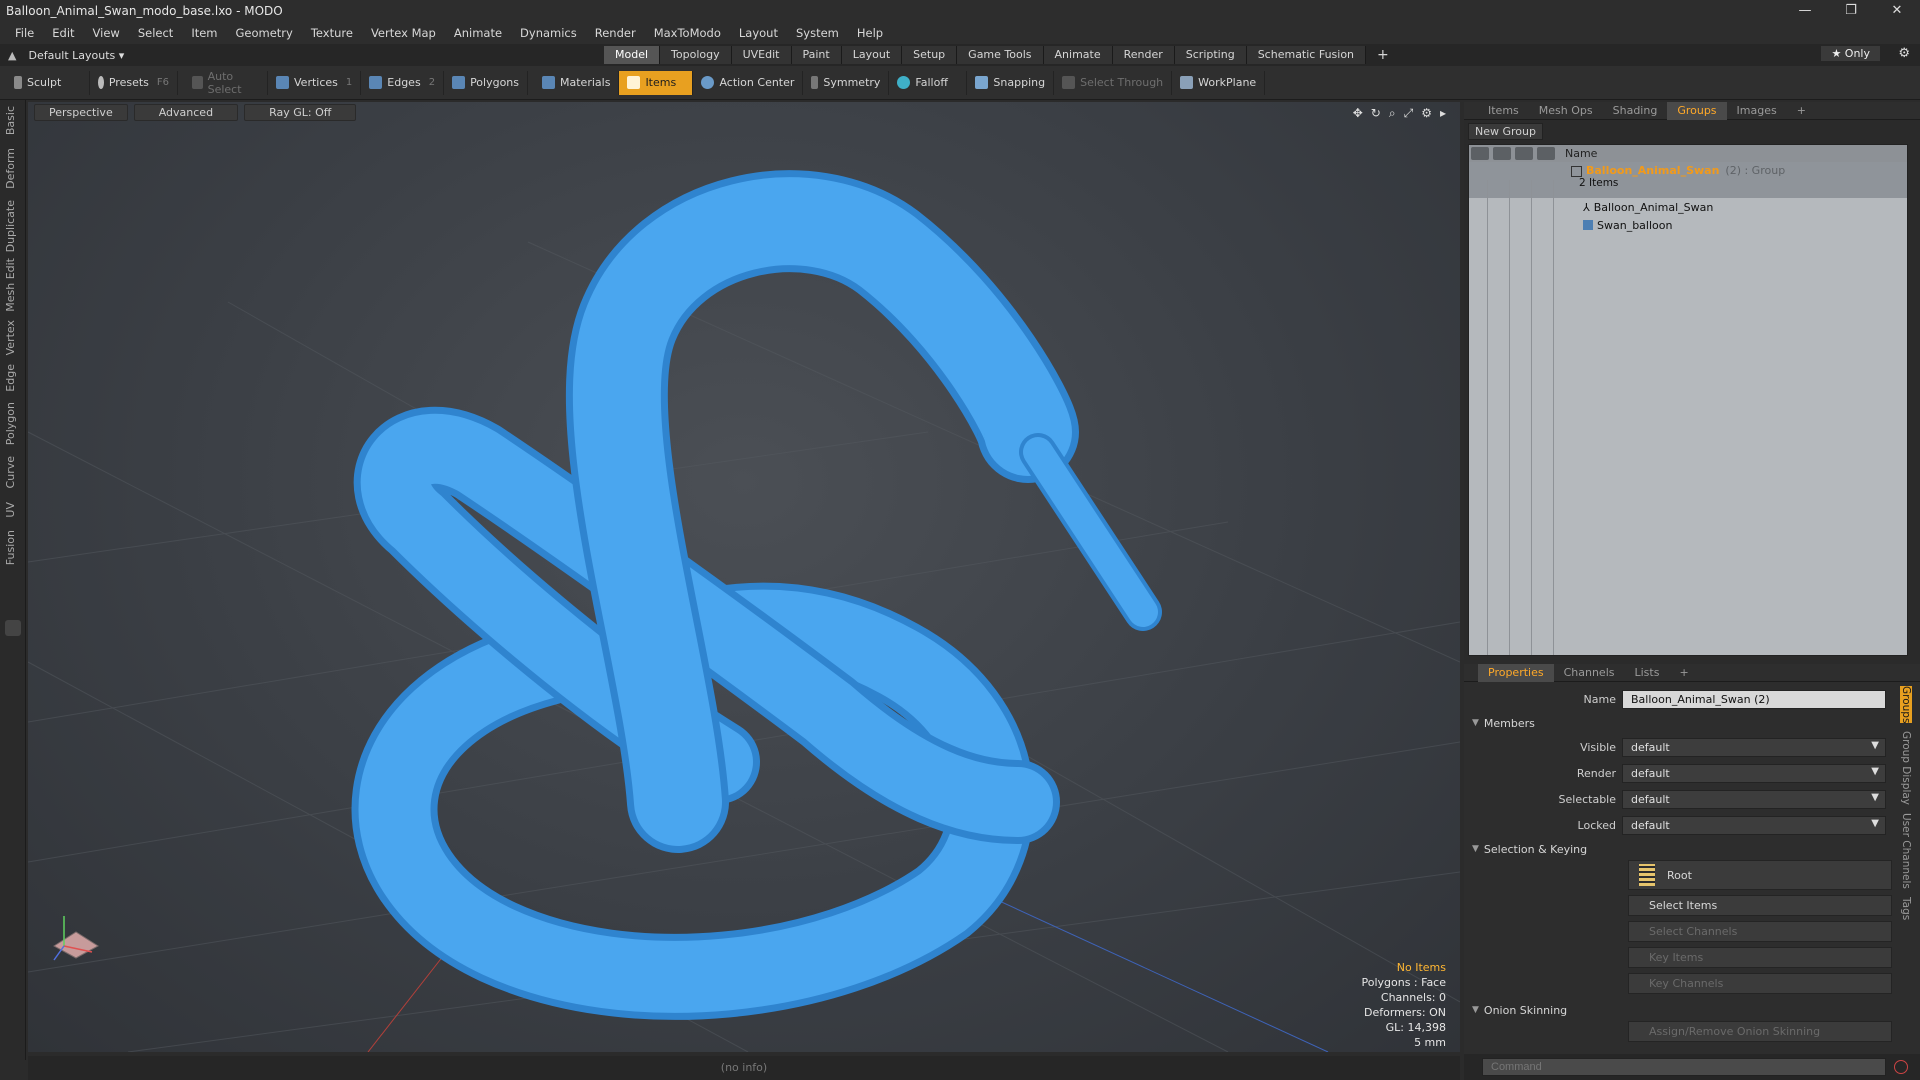 The width and height of the screenshot is (1920, 1080). Describe the element at coordinates (1760, 1031) in the screenshot. I see `assign-onion-button: Assign/Remove Onion Skinning` at that location.